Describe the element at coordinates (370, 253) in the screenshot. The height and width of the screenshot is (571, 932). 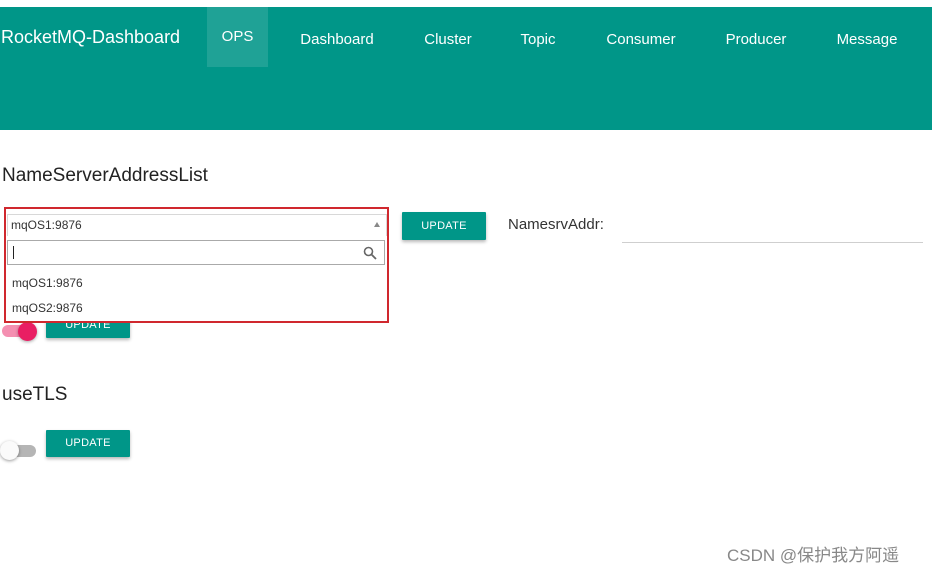
I see `search-icon` at that location.